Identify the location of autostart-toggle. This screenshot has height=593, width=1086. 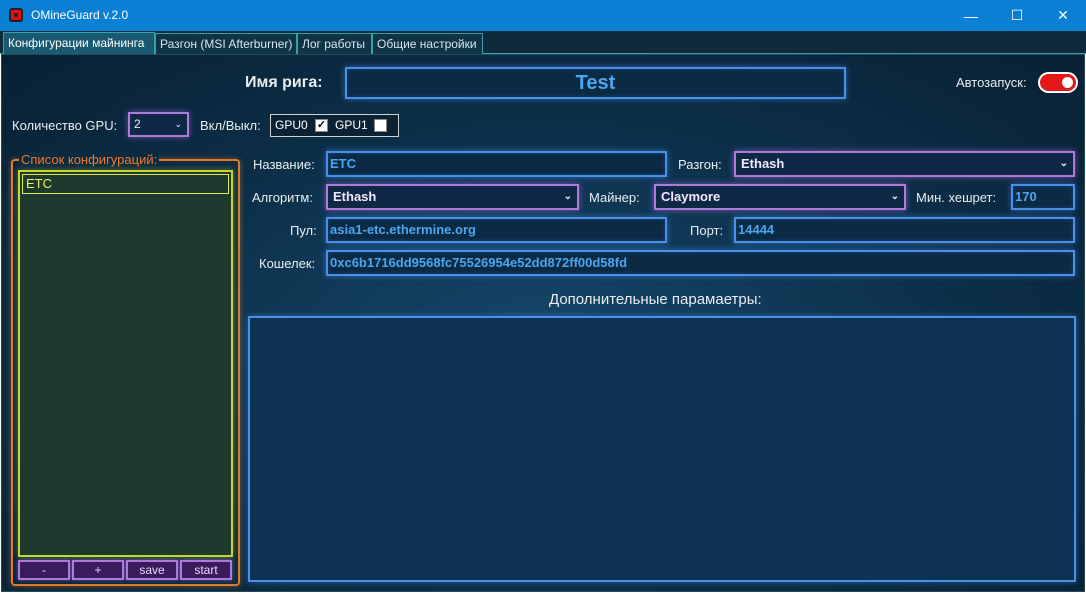
(1058, 82).